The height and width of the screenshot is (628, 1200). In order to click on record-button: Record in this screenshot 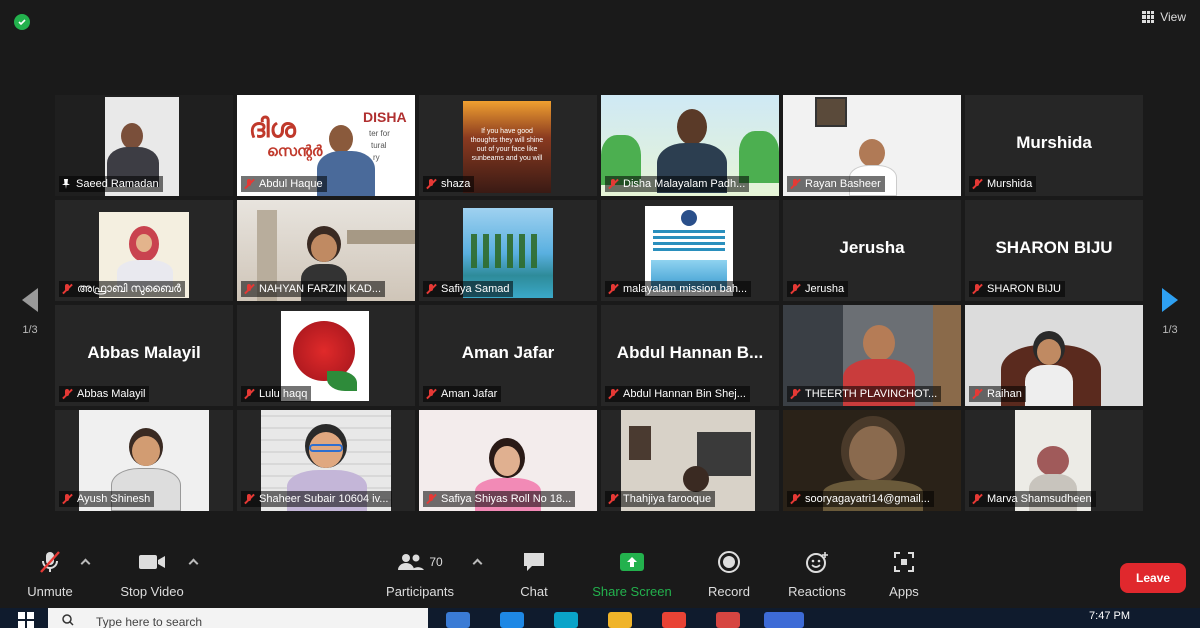, I will do `click(729, 573)`.